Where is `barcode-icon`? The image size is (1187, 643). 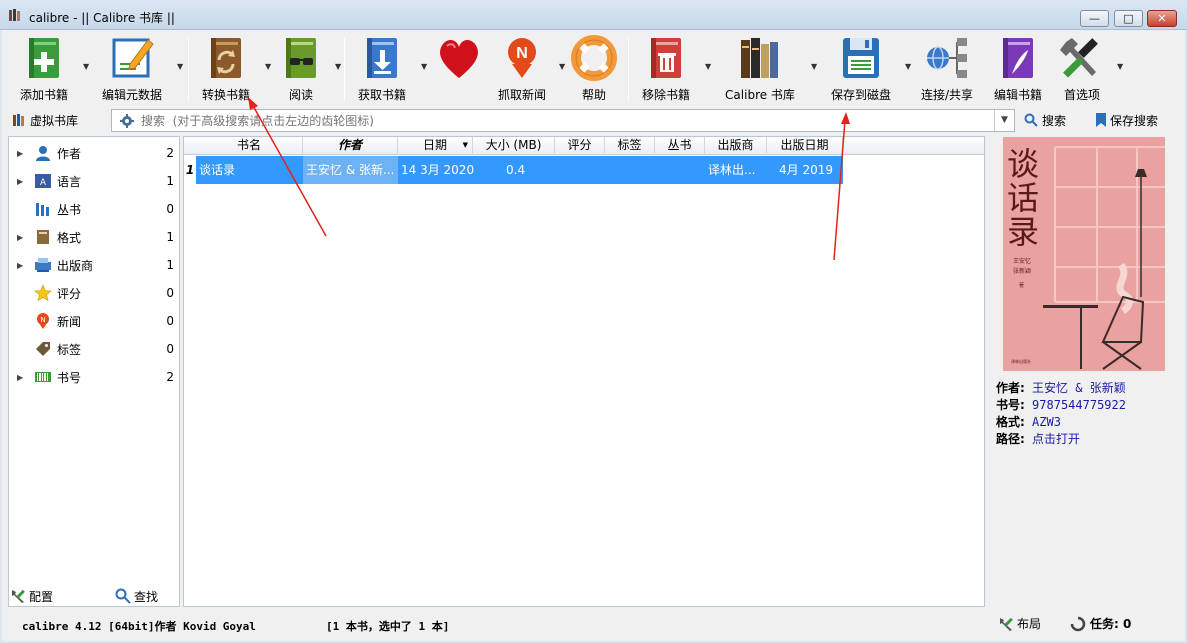
barcode-icon is located at coordinates (43, 377).